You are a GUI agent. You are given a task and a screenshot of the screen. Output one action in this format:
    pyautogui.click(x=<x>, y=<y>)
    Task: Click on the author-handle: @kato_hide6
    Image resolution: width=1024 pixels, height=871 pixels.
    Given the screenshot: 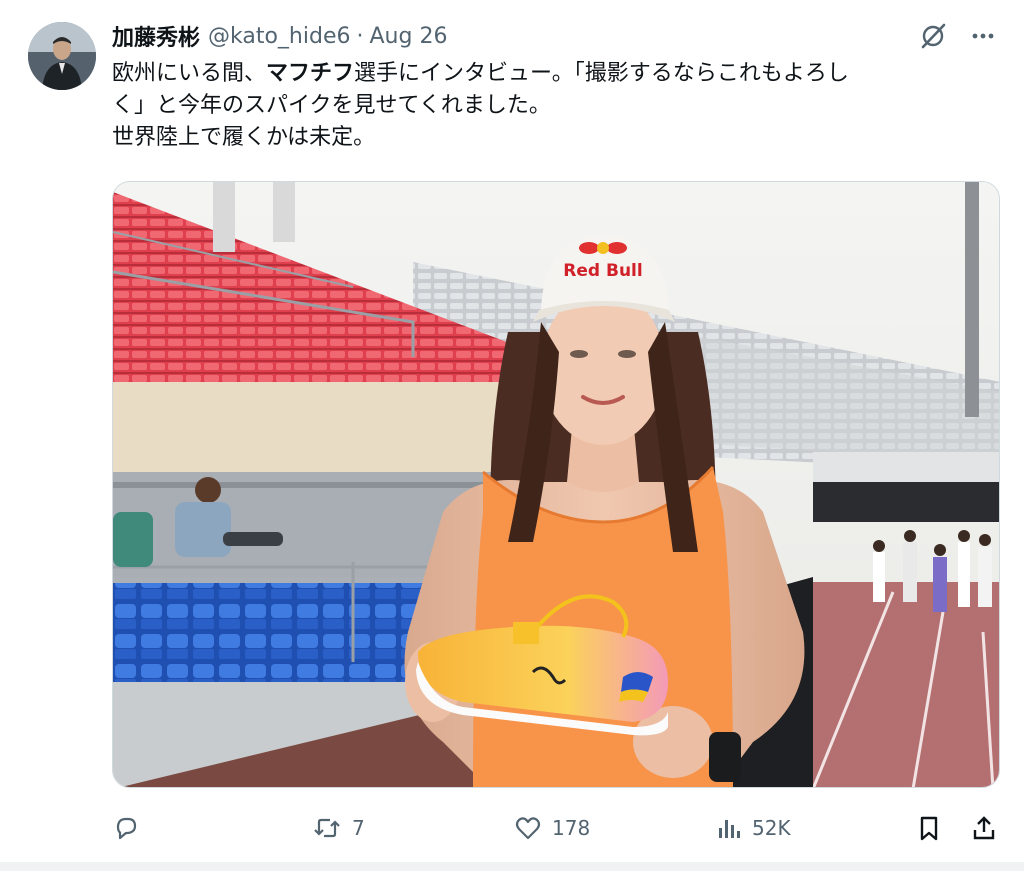 What is the action you would take?
    pyautogui.click(x=279, y=36)
    